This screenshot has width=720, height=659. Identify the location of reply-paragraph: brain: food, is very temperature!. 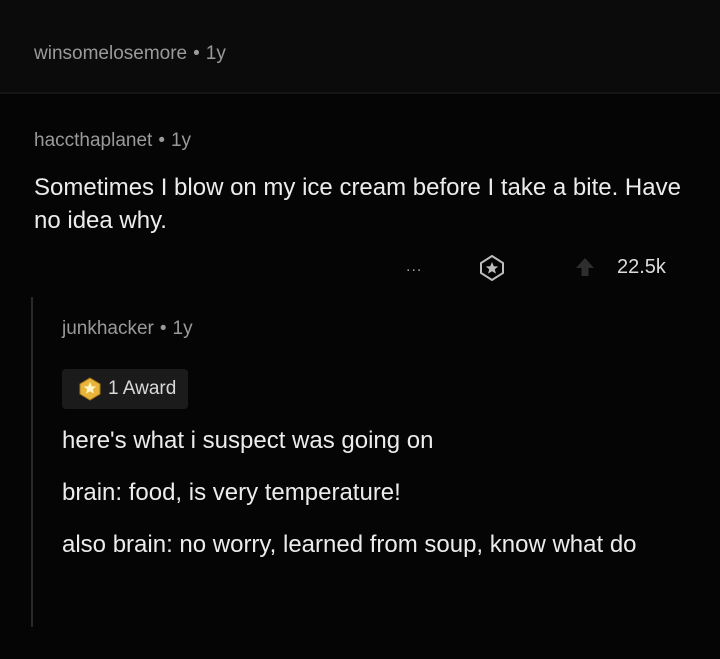
(231, 492).